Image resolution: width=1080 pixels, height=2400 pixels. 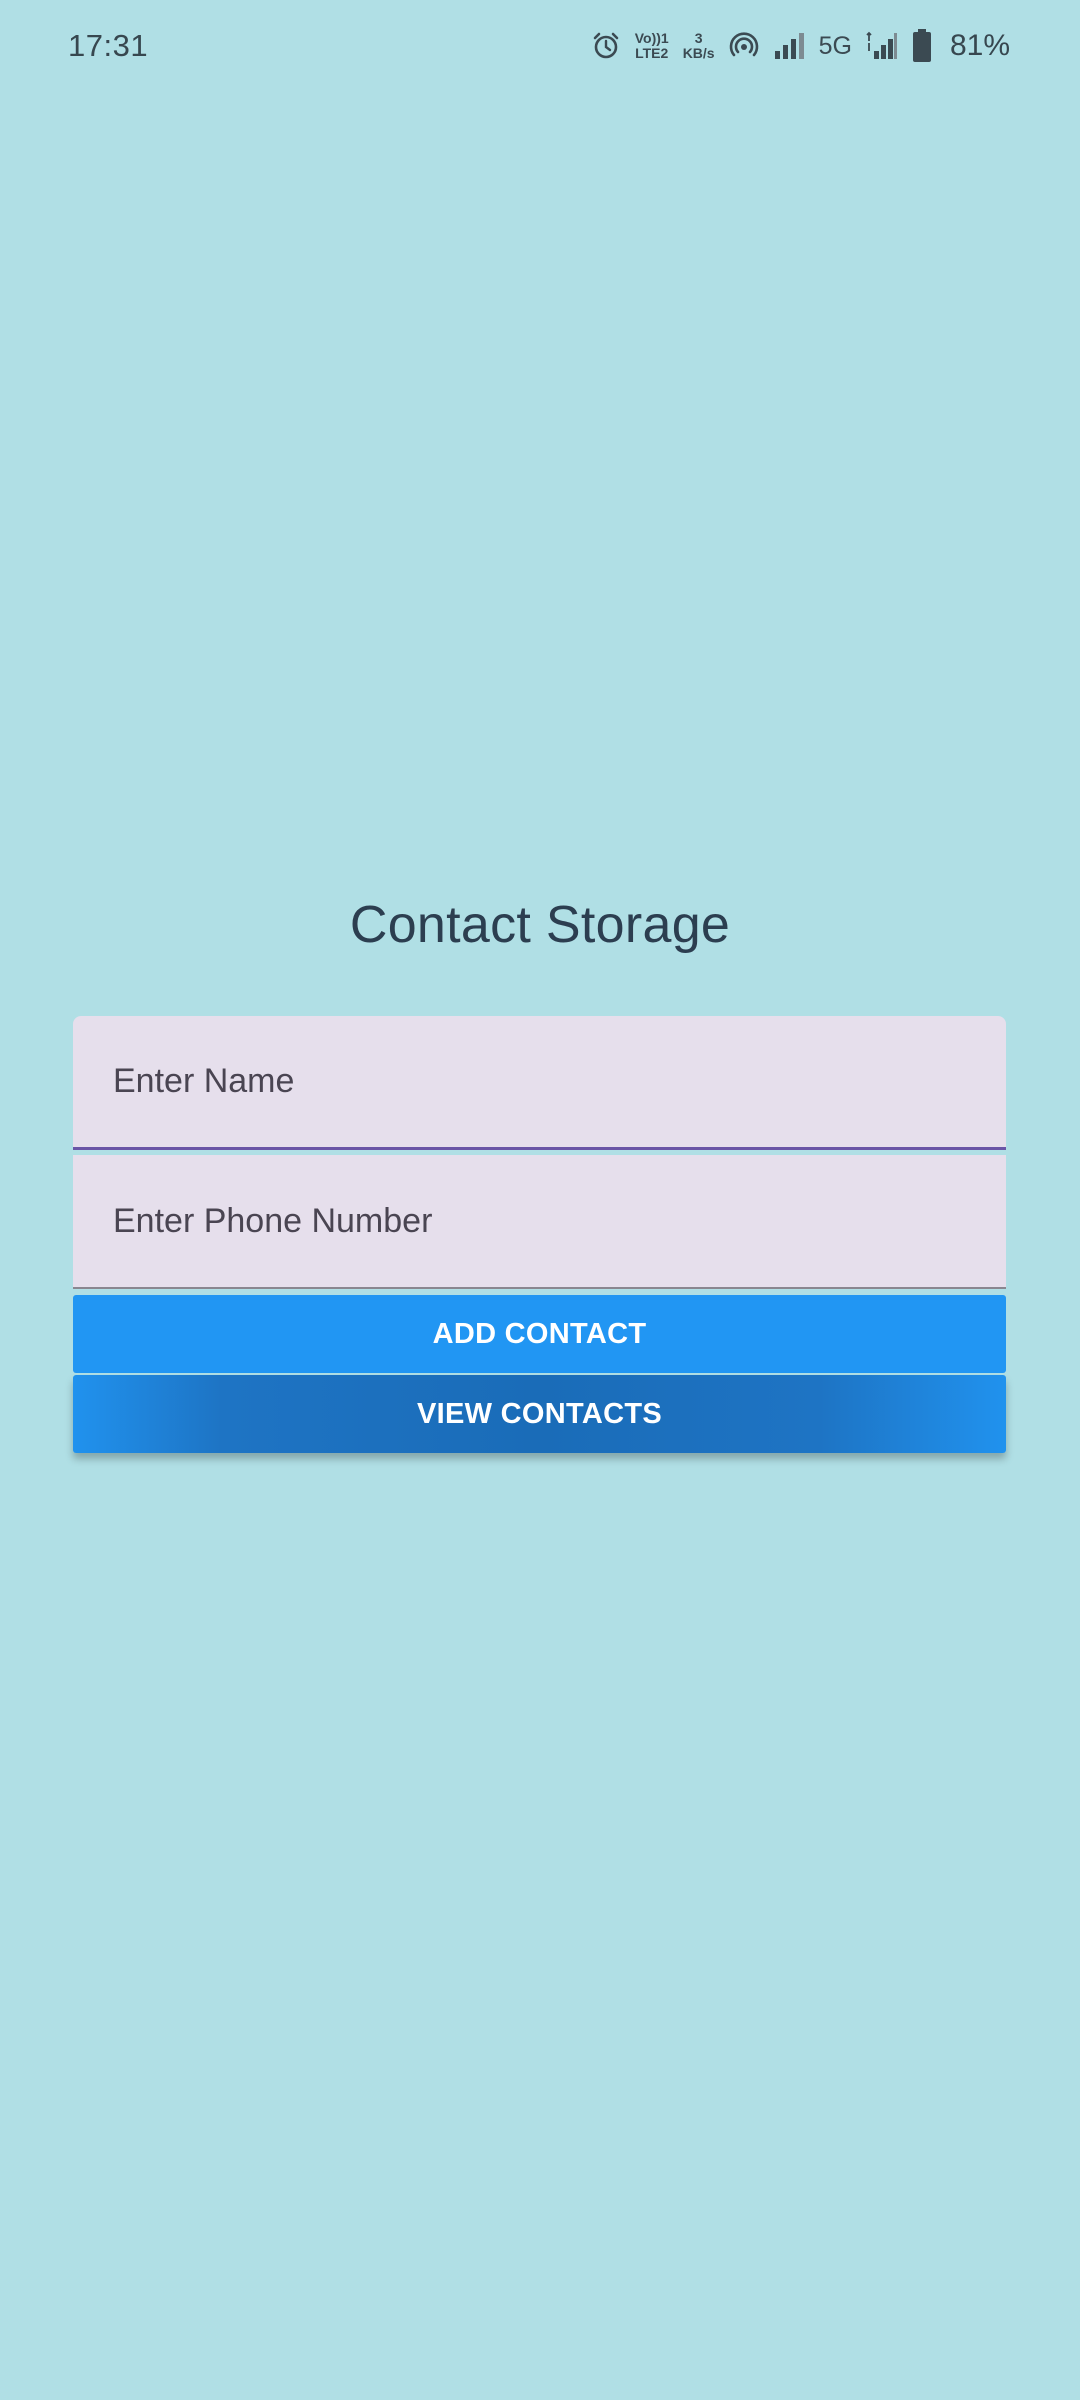 I want to click on volte-line2: LTE2, so click(x=652, y=53).